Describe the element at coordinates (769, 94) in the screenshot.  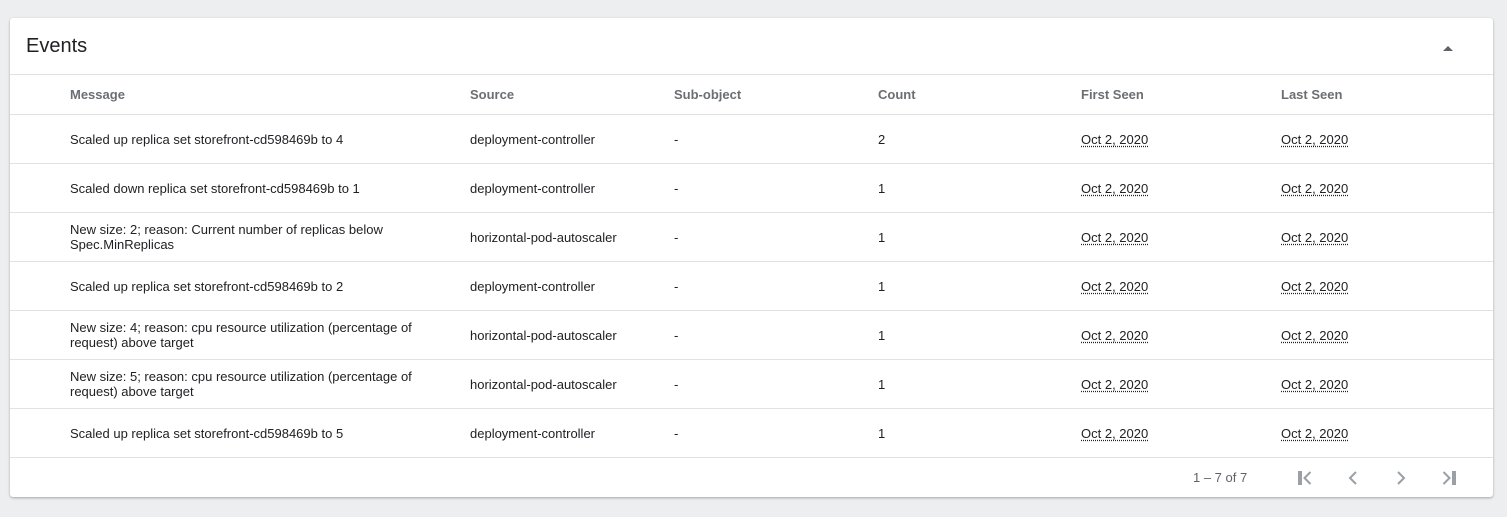
I see `column-header-subobject: Sub-object` at that location.